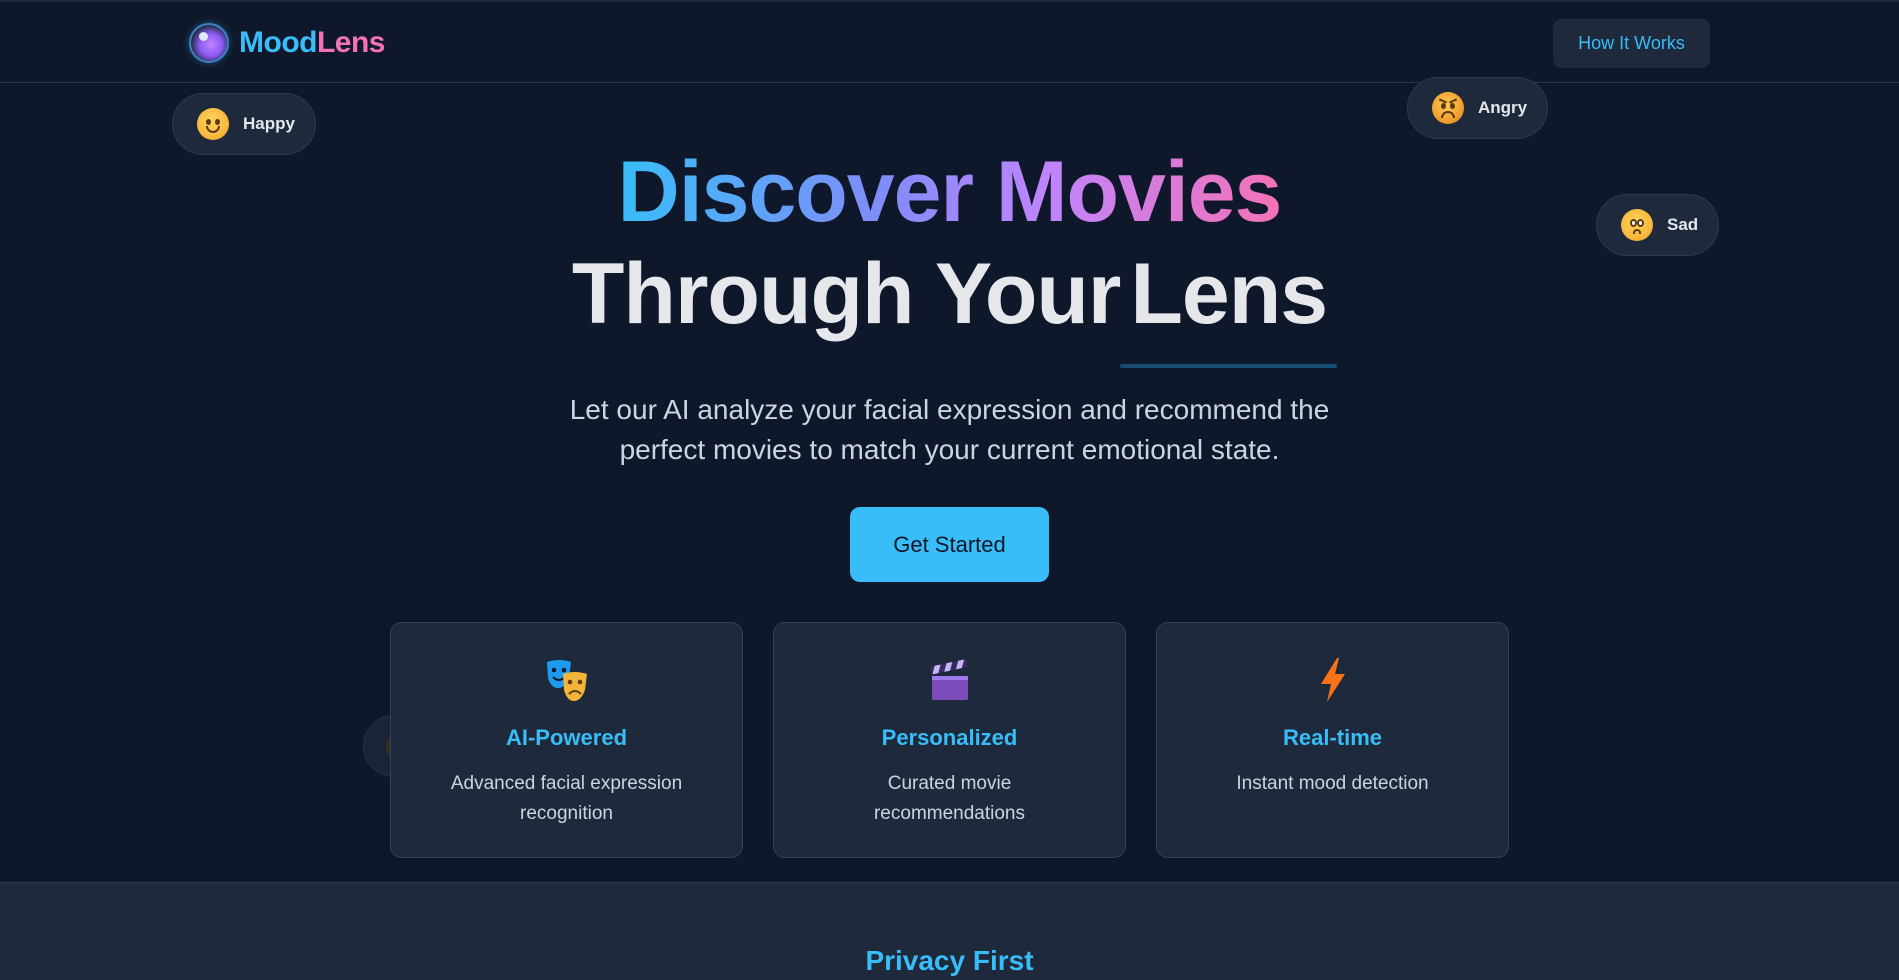 This screenshot has width=1899, height=980. What do you see at coordinates (950, 192) in the screenshot?
I see `hero-title-line1: Discover Movies` at bounding box center [950, 192].